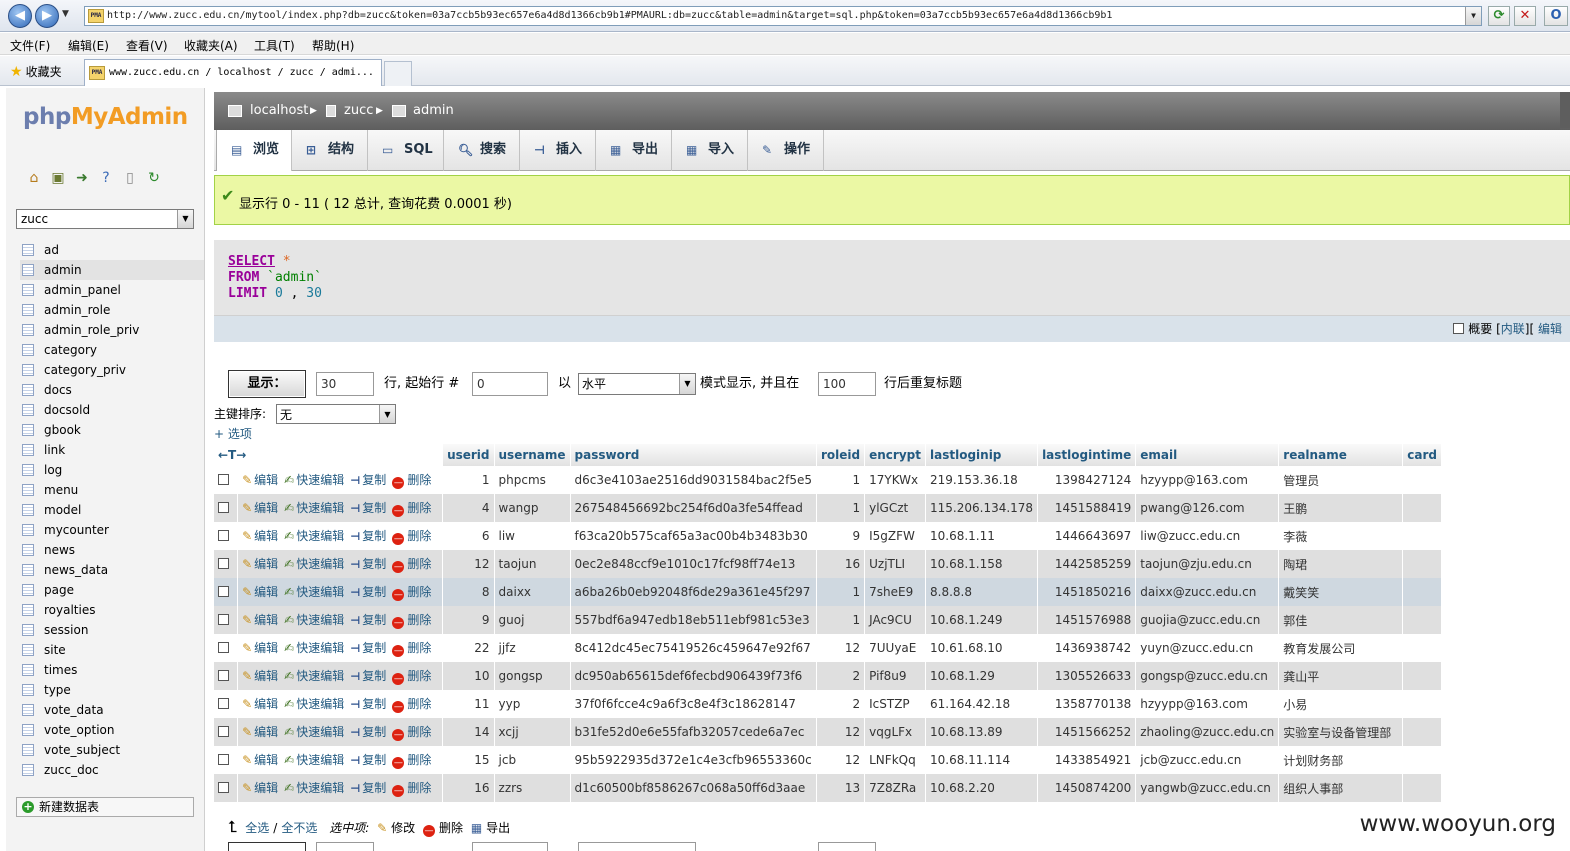  Describe the element at coordinates (154, 178) in the screenshot. I see `reload-icon: ↻` at that location.